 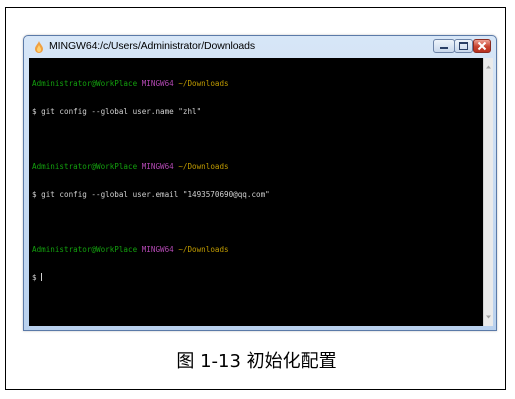 I want to click on maximize-icon, so click(x=463, y=46).